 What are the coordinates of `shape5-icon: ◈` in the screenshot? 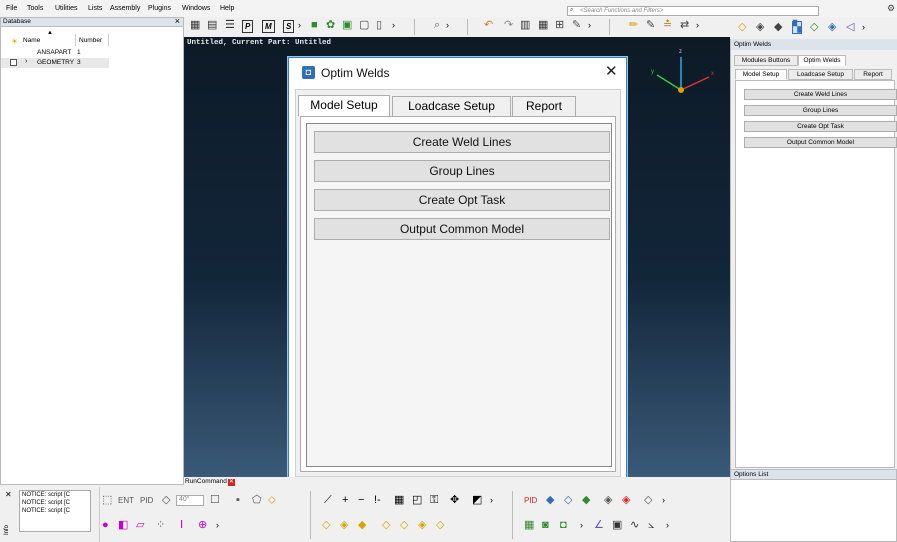 It's located at (832, 27).